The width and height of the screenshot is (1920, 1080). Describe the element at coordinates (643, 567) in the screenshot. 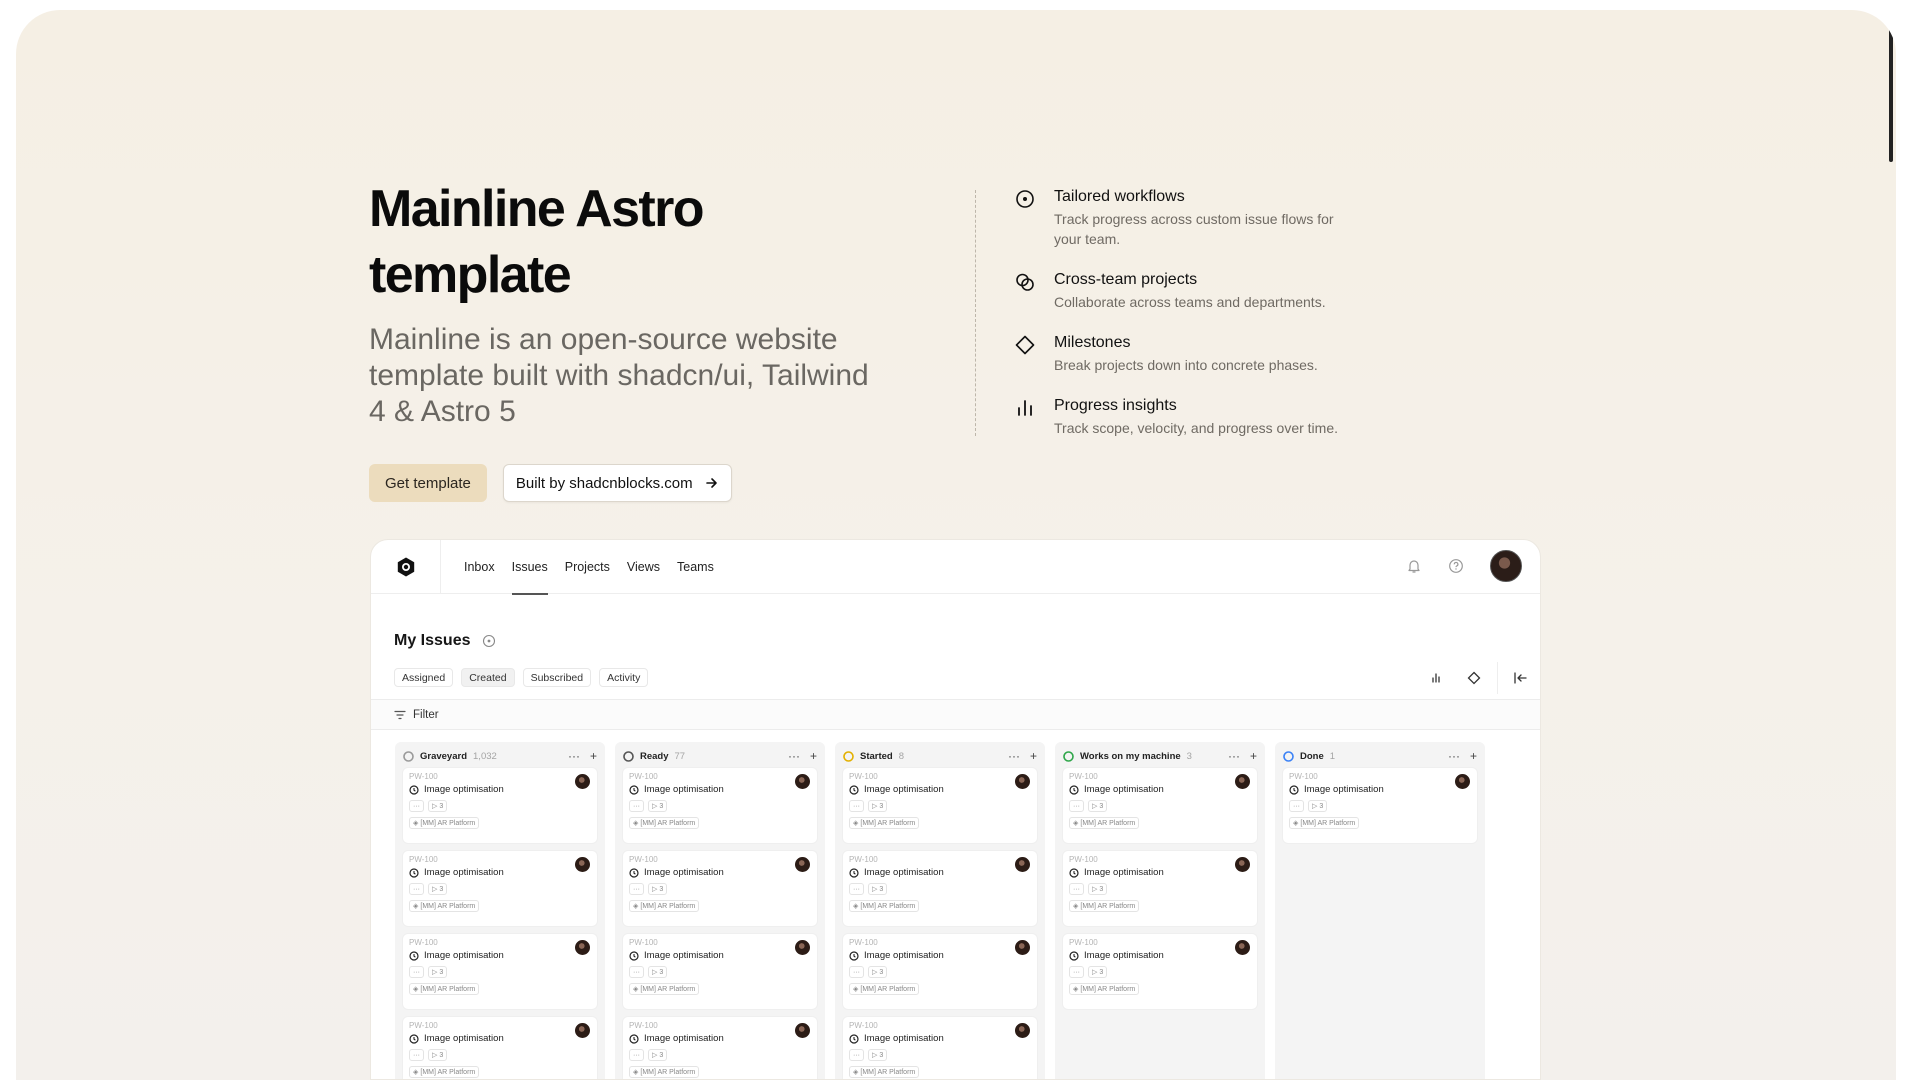

I see `nav-views: Views` at that location.